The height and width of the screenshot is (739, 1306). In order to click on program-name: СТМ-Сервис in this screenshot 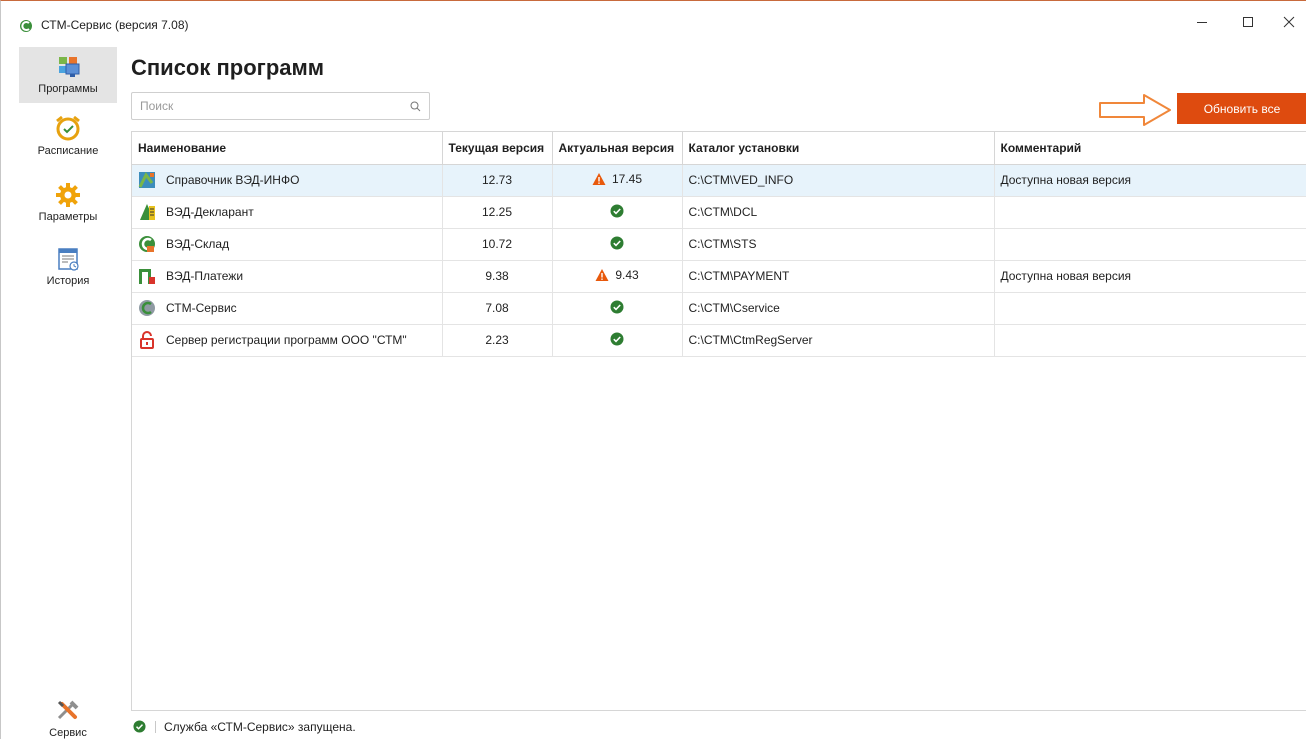, I will do `click(201, 308)`.